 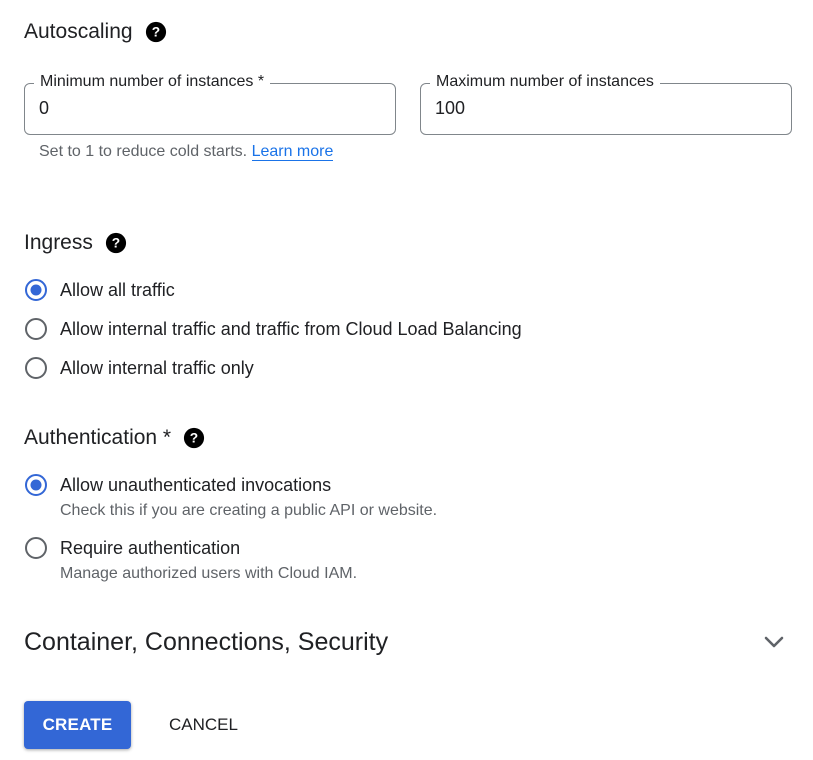 I want to click on ingress-option-label: Allow all traffic, so click(x=117, y=289).